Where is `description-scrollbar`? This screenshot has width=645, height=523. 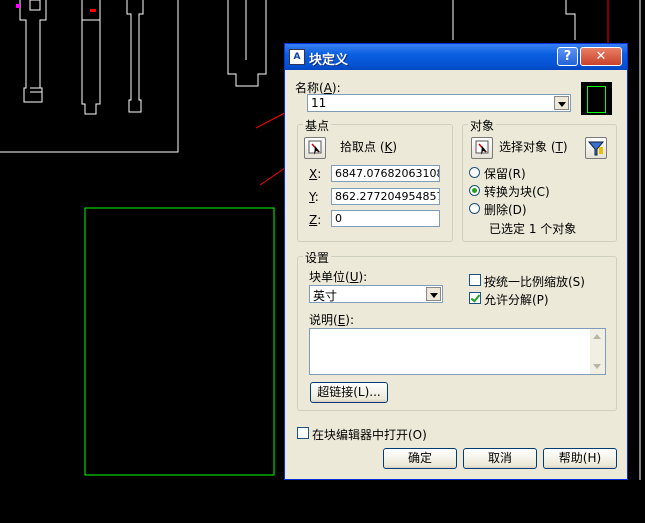
description-scrollbar is located at coordinates (597, 351).